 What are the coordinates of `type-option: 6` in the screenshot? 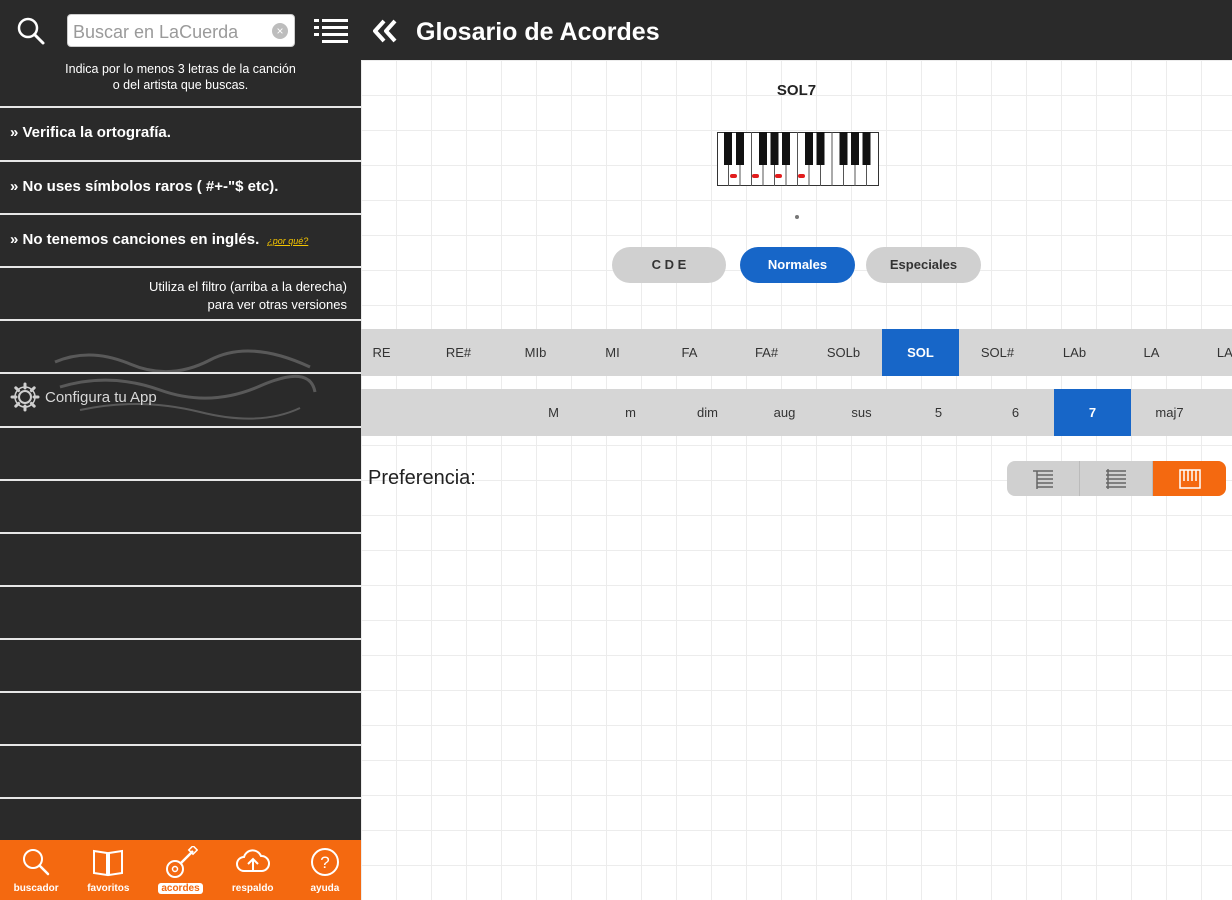 It's located at (1015, 412).